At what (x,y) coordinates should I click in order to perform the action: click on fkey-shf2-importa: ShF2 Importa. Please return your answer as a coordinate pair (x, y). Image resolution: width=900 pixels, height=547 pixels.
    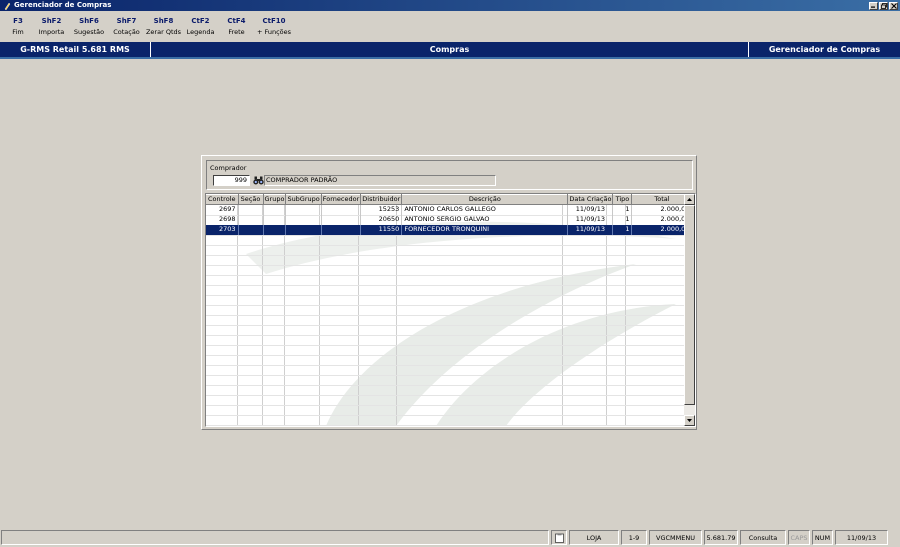
    Looking at the image, I should click on (51, 26).